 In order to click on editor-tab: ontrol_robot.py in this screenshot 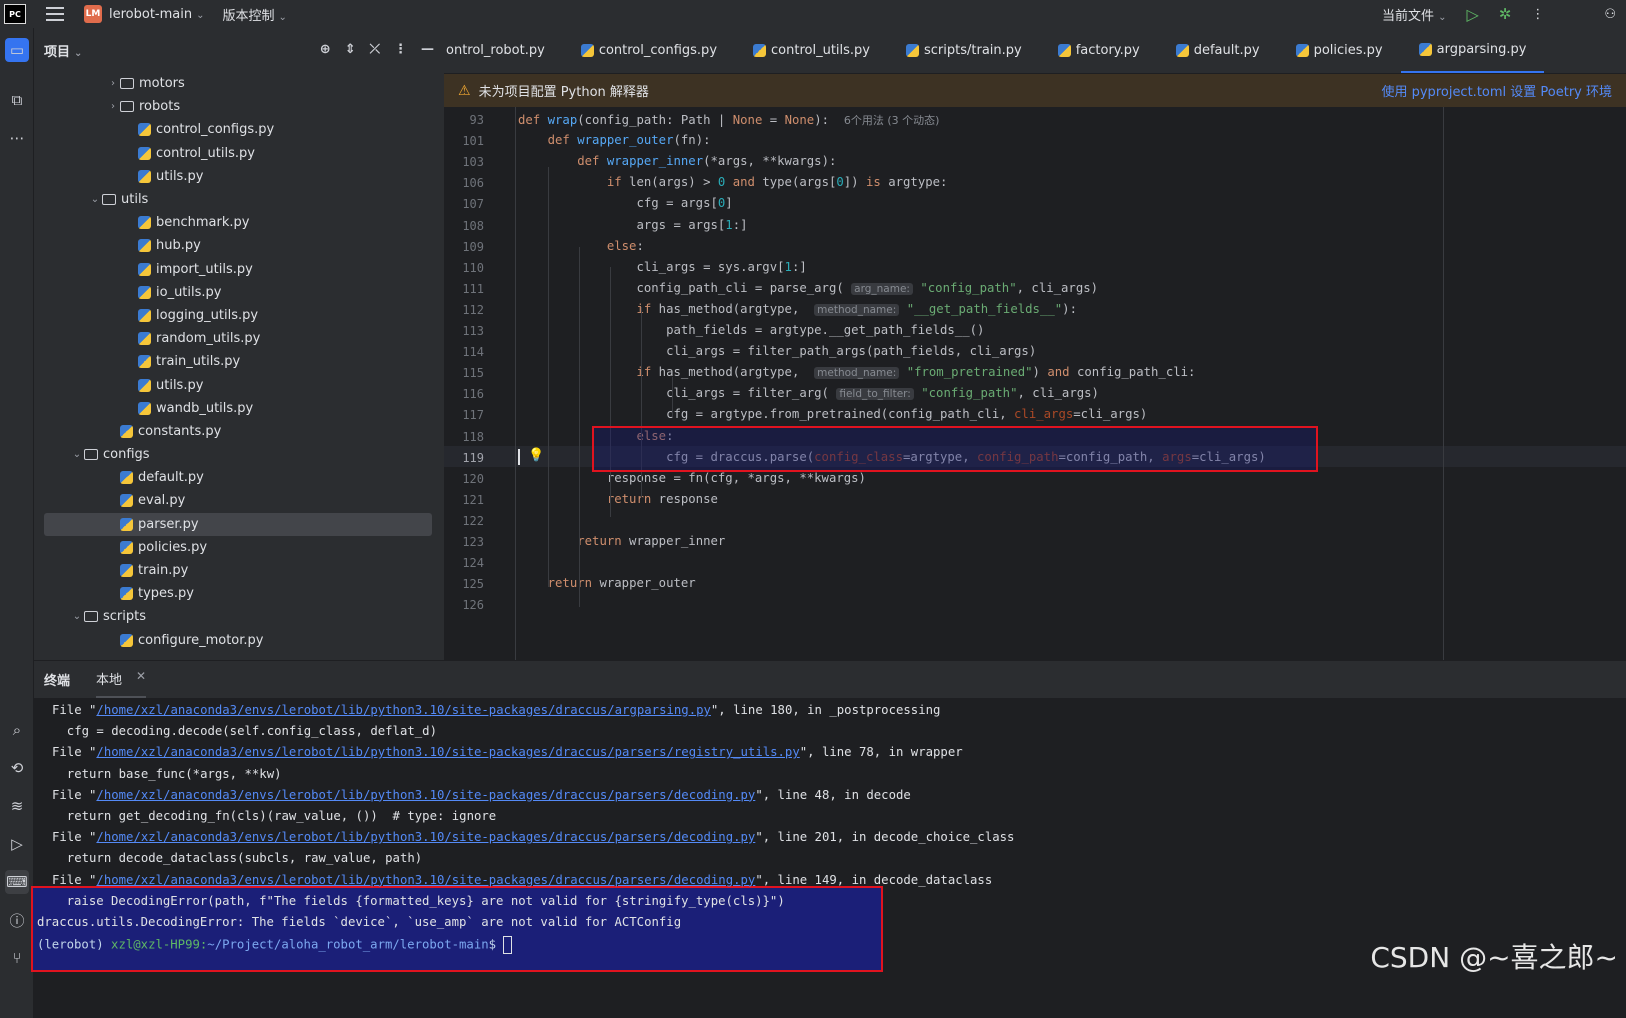, I will do `click(503, 50)`.